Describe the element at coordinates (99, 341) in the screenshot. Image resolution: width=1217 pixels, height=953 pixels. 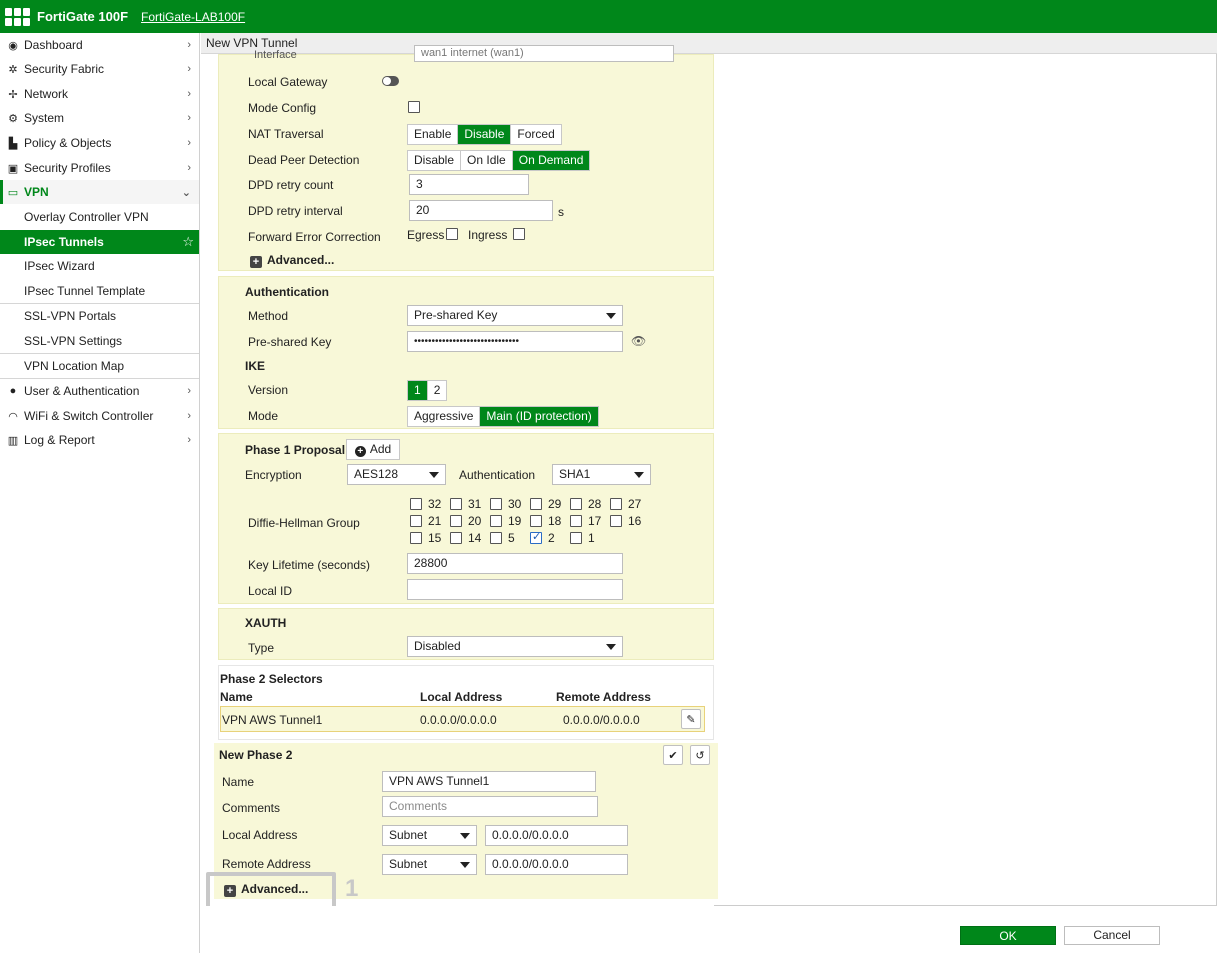
I see `sidebar-item-ssl-vpn-settings: SSL-VPN Settings` at that location.